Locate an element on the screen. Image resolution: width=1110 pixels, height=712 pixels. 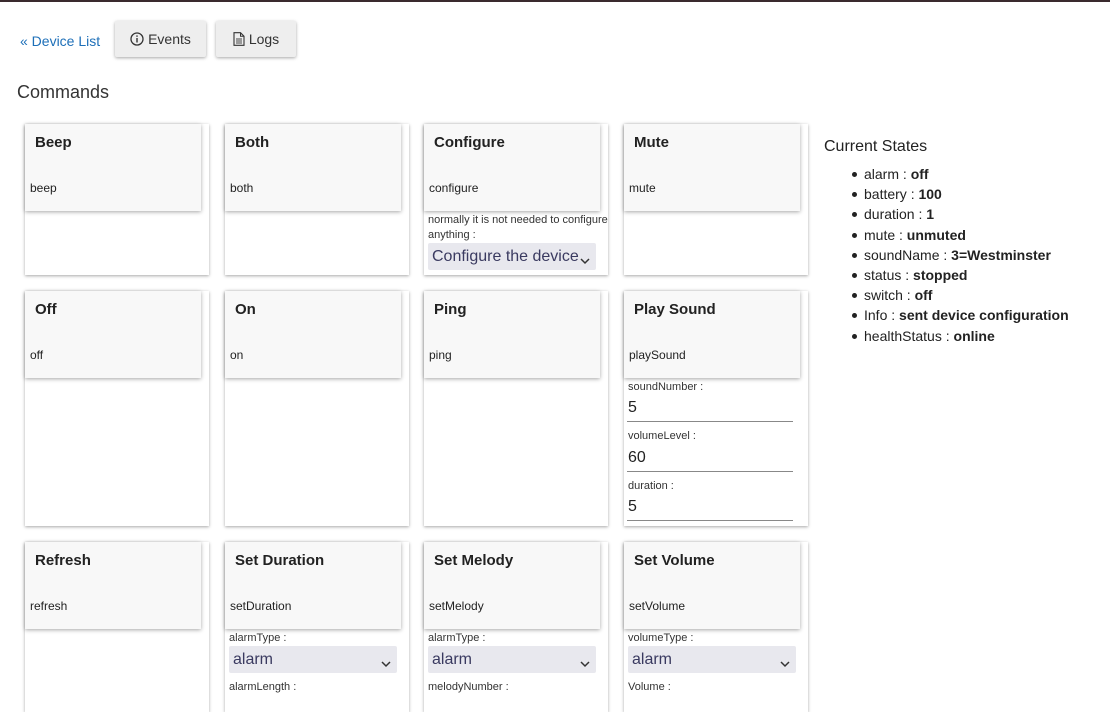
state-value: stopped is located at coordinates (940, 274).